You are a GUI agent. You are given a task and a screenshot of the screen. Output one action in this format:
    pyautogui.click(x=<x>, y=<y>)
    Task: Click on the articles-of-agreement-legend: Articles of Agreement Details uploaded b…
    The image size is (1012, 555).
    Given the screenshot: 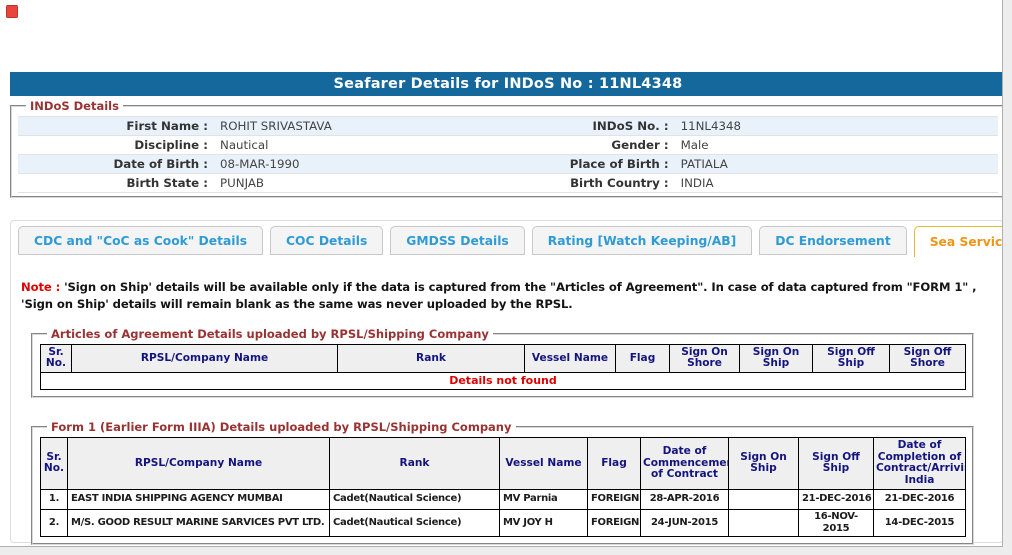 What is the action you would take?
    pyautogui.click(x=270, y=333)
    